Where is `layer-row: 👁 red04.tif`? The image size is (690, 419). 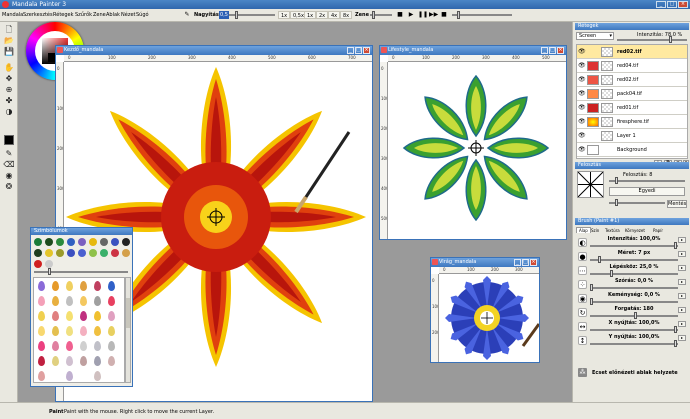 layer-row: 👁 red04.tif is located at coordinates (632, 66).